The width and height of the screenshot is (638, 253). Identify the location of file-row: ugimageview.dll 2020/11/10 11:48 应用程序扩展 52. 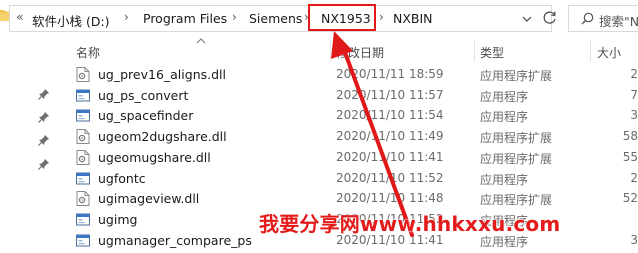
(352, 198).